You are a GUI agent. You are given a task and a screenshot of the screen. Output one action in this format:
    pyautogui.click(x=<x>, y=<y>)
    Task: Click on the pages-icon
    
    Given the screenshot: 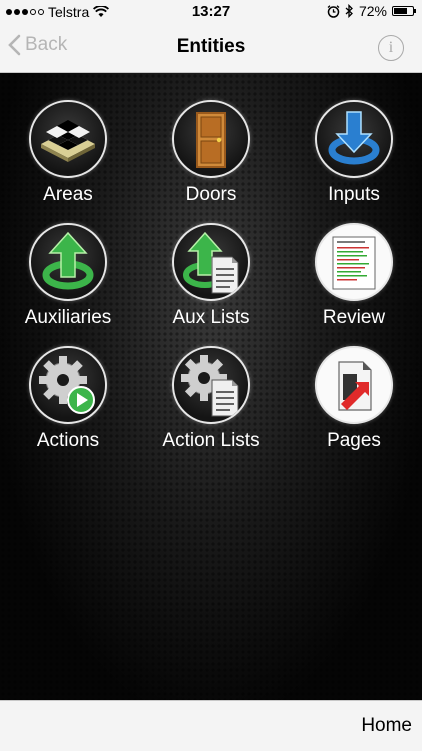 What is the action you would take?
    pyautogui.click(x=354, y=385)
    